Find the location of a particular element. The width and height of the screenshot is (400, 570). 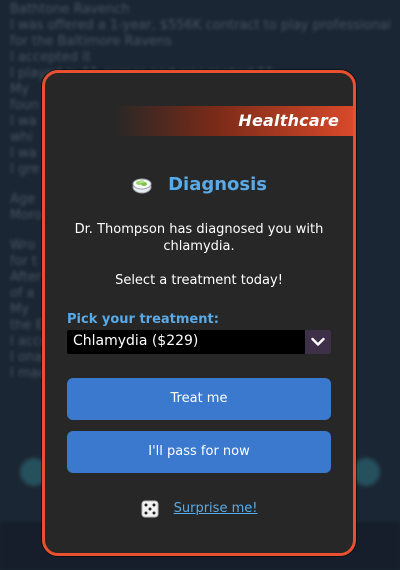

treatment-prompt: Select a treatment today! is located at coordinates (199, 280).